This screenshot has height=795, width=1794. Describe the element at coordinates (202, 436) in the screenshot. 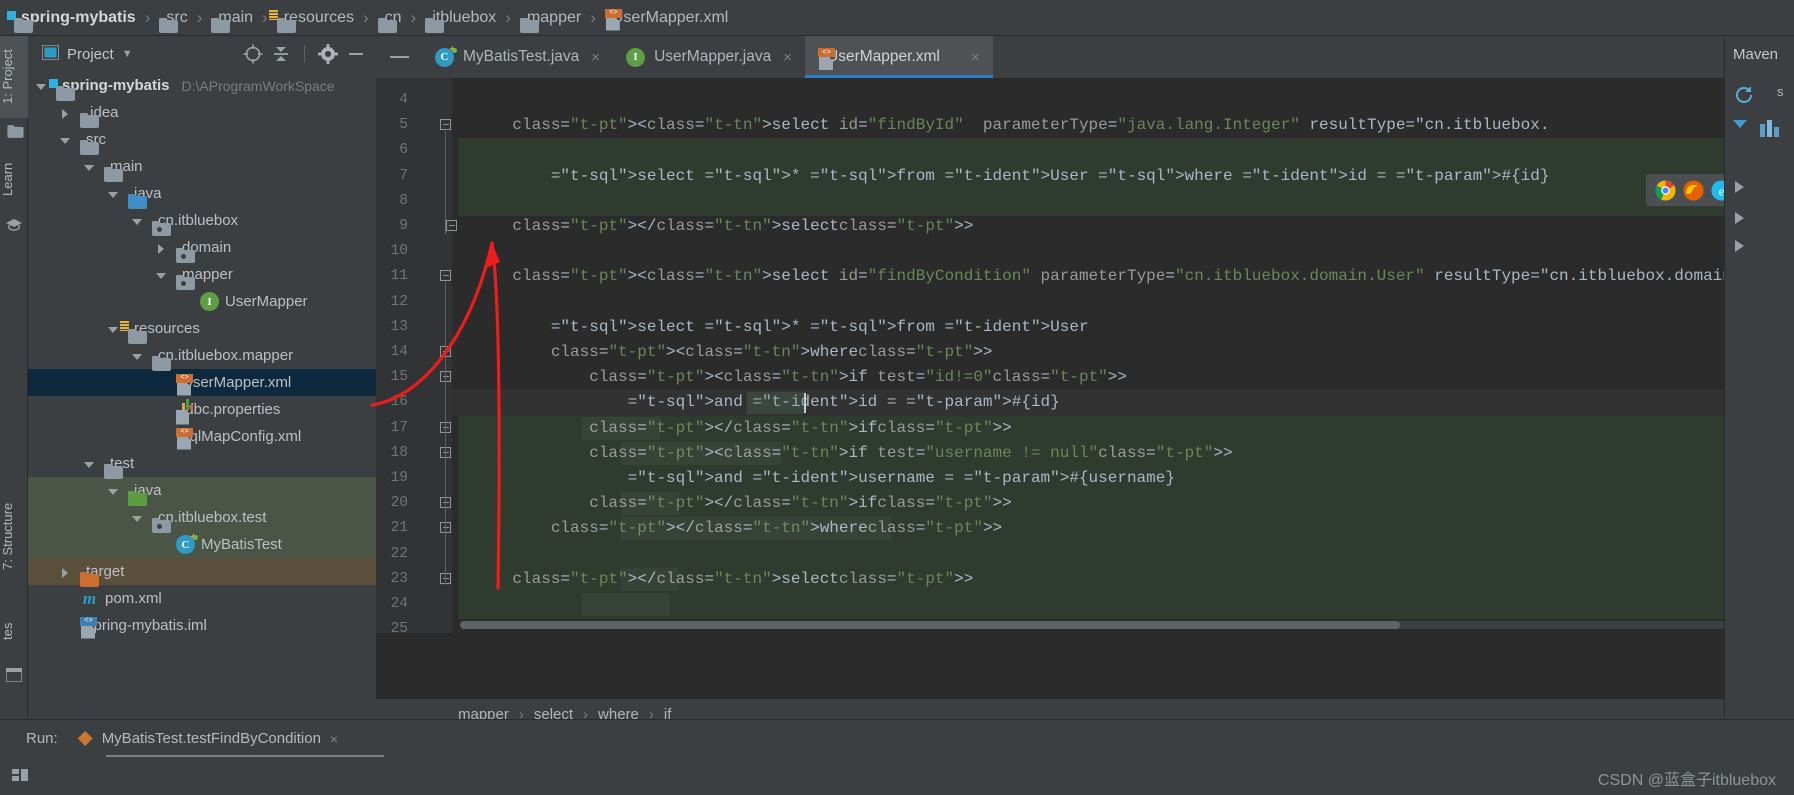

I see `tree-node-sqlmapconfig.xml: <> sqlMapConfig.xml` at that location.